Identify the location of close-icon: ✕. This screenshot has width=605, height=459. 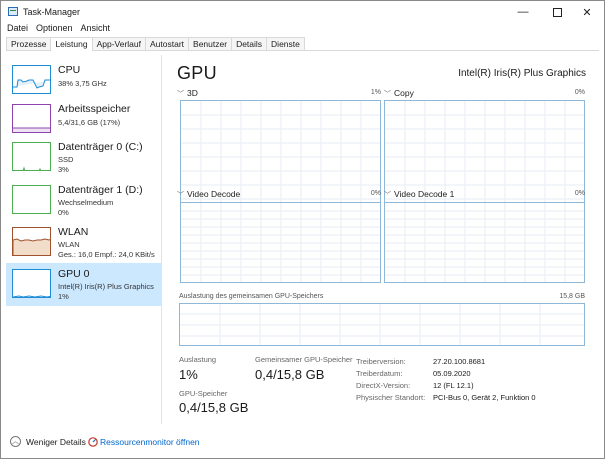
(587, 12).